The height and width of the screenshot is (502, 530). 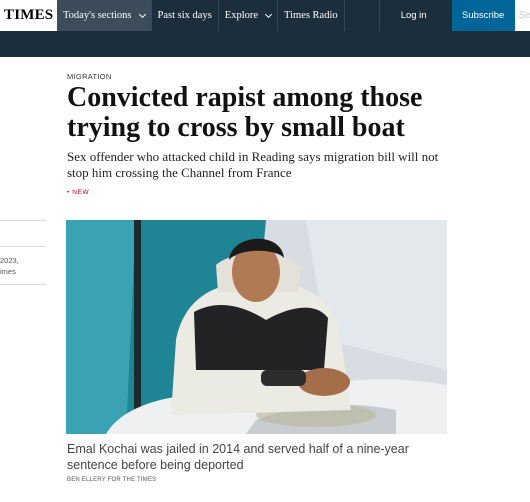 I want to click on sub-nav-bar, so click(x=265, y=44).